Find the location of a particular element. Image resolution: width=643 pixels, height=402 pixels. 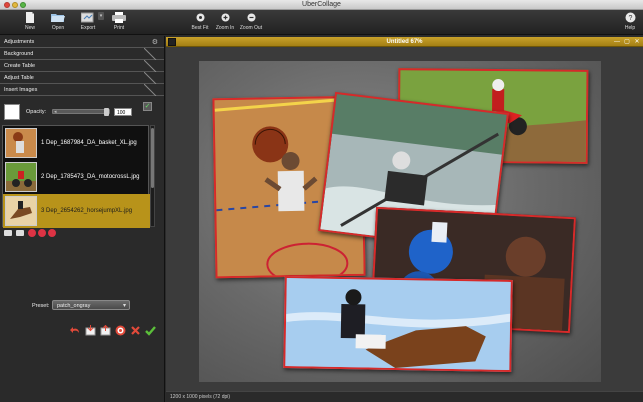

section-adjustments: Adjustments ⚙ is located at coordinates (82, 42).